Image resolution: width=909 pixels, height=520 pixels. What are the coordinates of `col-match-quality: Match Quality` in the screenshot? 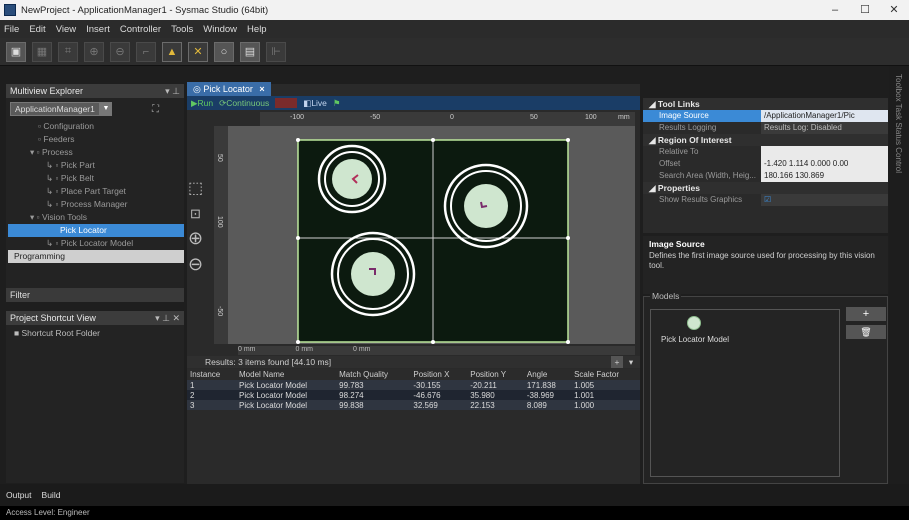 It's located at (373, 374).